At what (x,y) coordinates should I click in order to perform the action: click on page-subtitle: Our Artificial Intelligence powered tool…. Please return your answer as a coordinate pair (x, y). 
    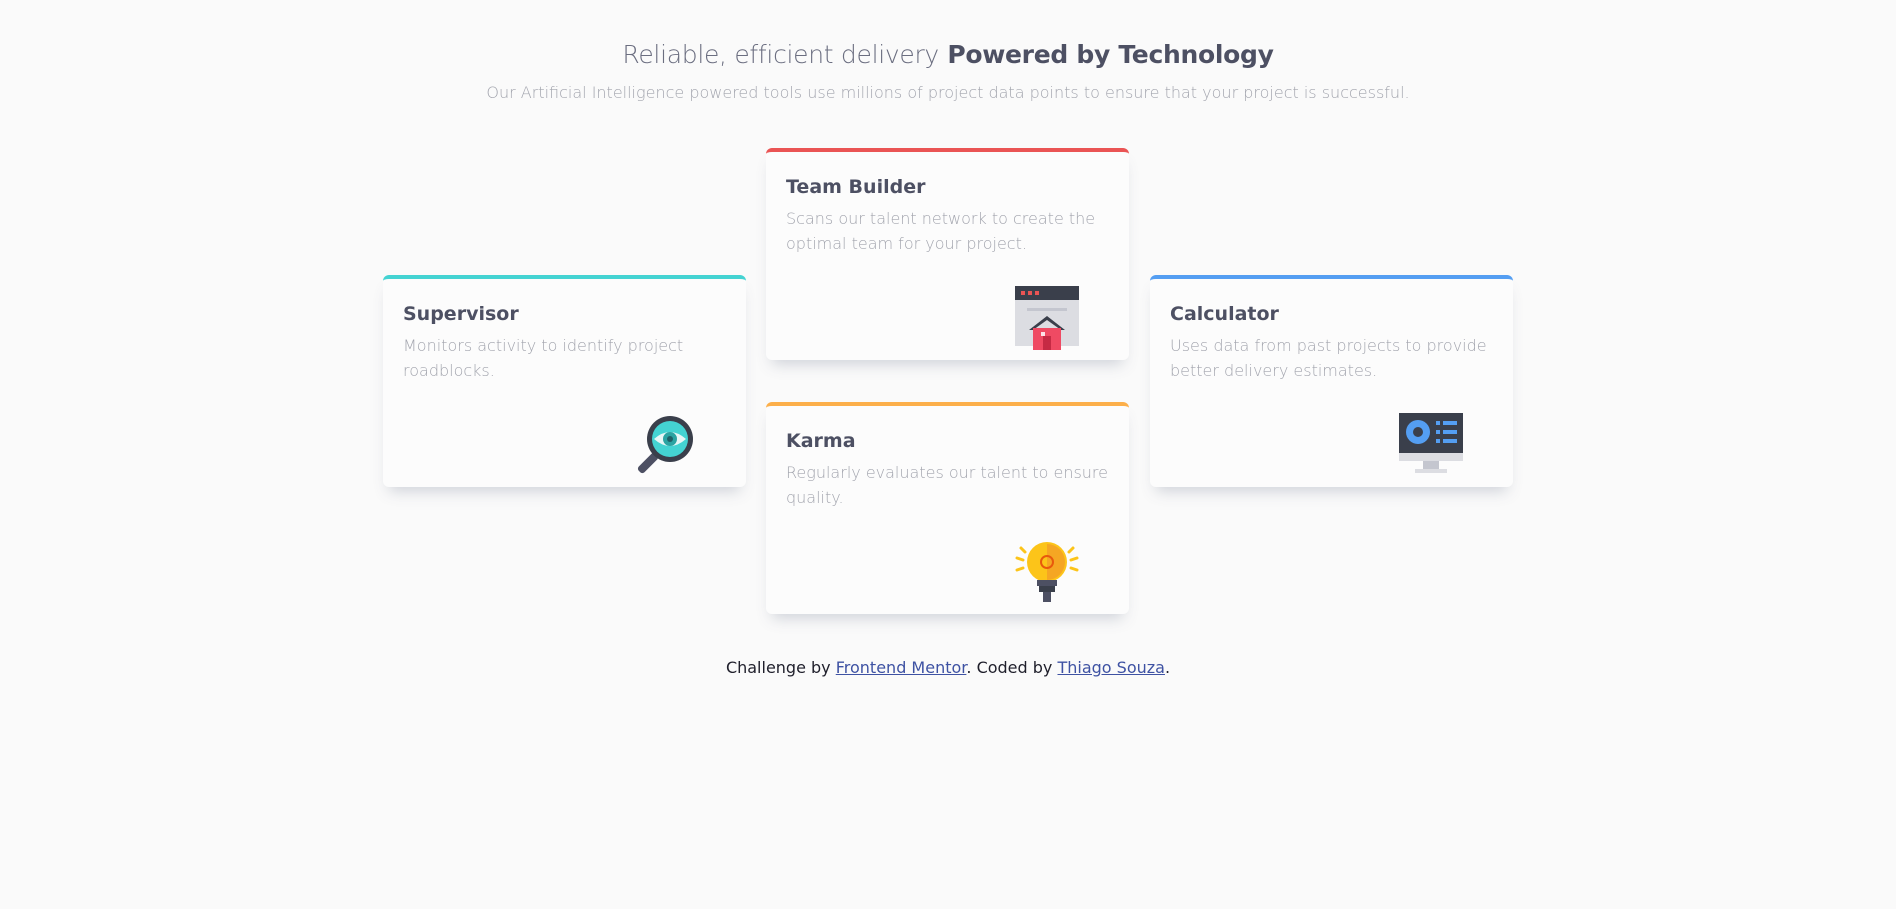
    Looking at the image, I should click on (948, 92).